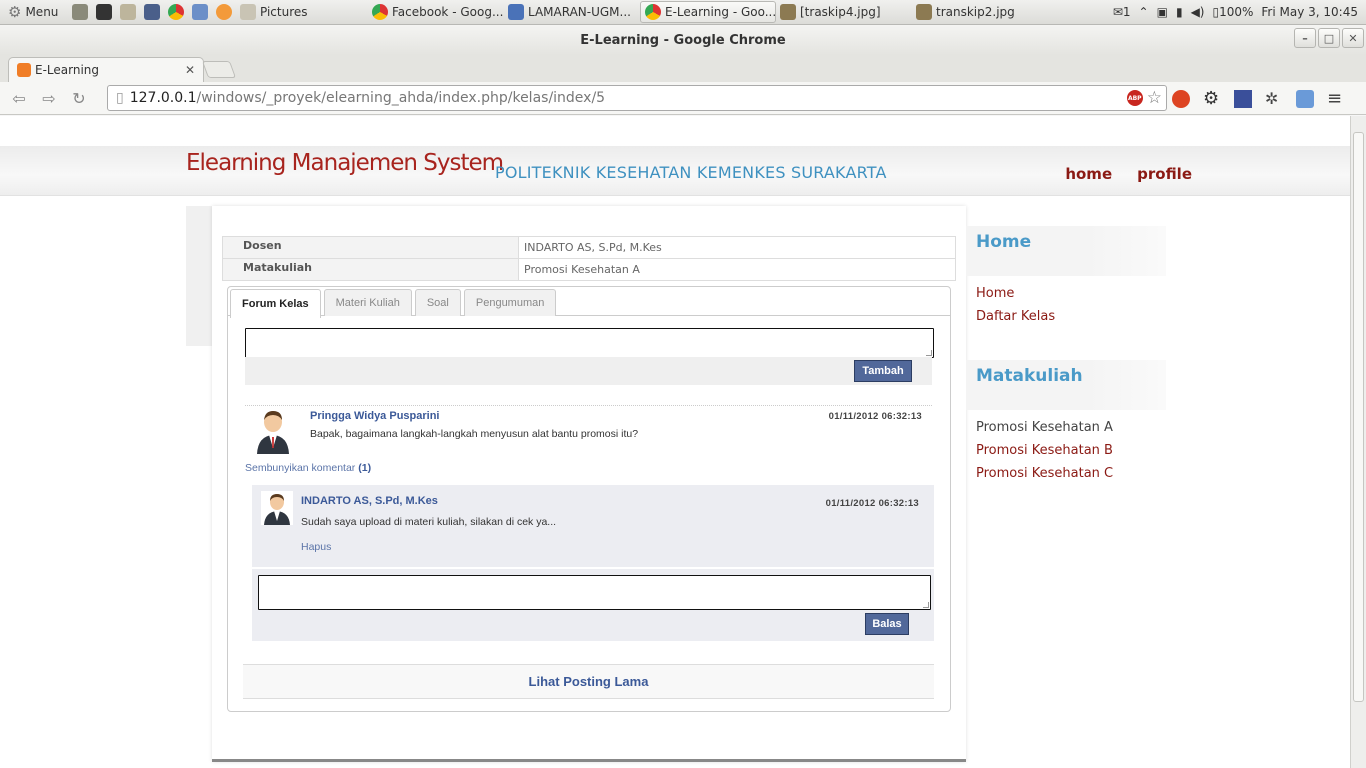  What do you see at coordinates (1358, 417) in the screenshot?
I see `scrollbar-thumb` at bounding box center [1358, 417].